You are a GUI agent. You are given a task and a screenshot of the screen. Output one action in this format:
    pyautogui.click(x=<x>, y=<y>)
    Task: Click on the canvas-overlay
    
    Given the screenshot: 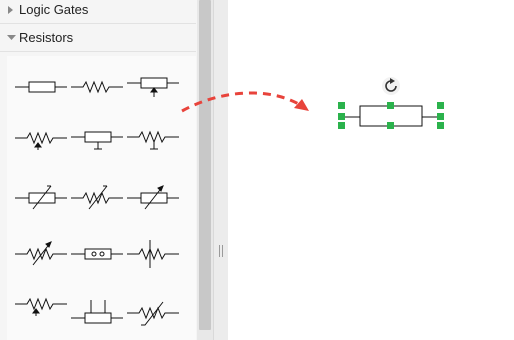 What is the action you would take?
    pyautogui.click(x=312, y=103)
    